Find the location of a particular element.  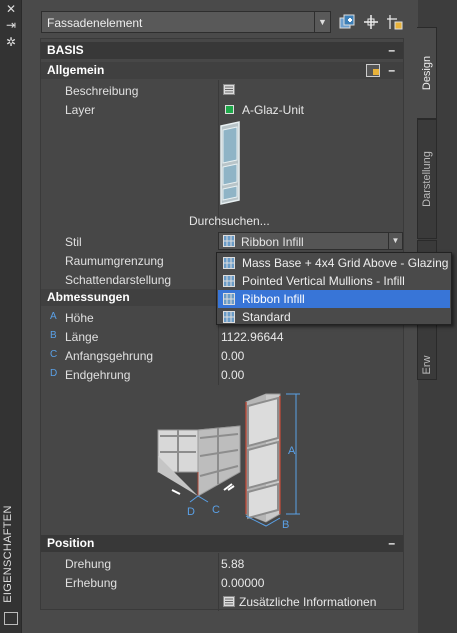

palette-title: EIGENSCHAFTEN is located at coordinates (8, 554).